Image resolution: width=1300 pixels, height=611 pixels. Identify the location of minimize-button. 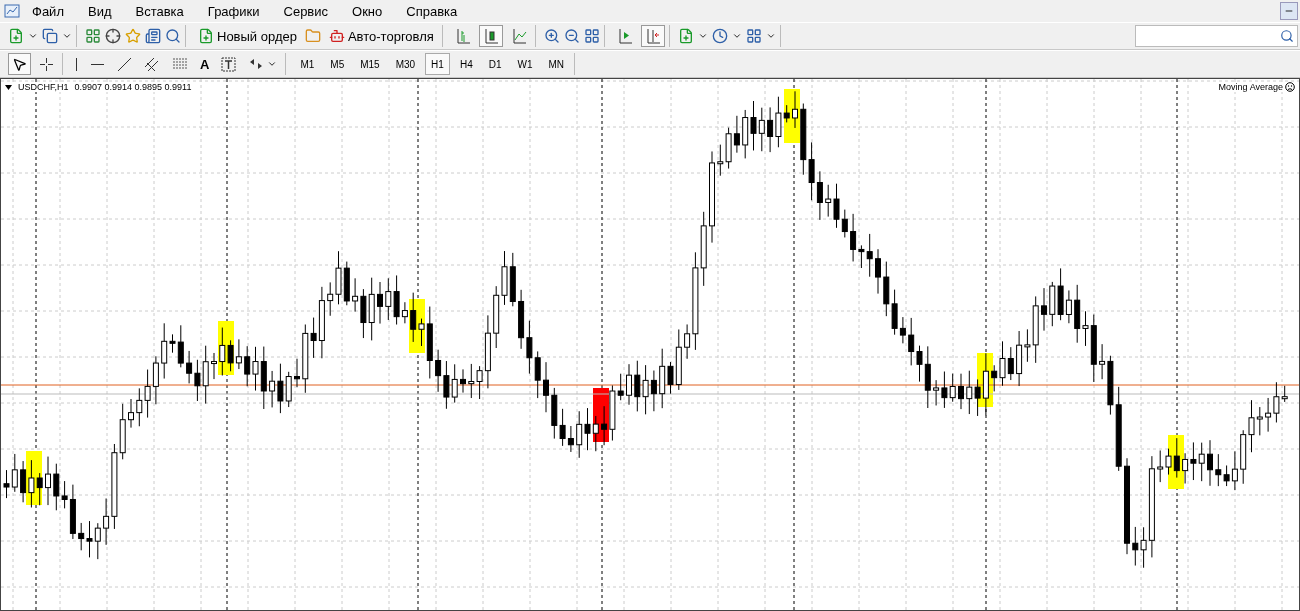
(1289, 11).